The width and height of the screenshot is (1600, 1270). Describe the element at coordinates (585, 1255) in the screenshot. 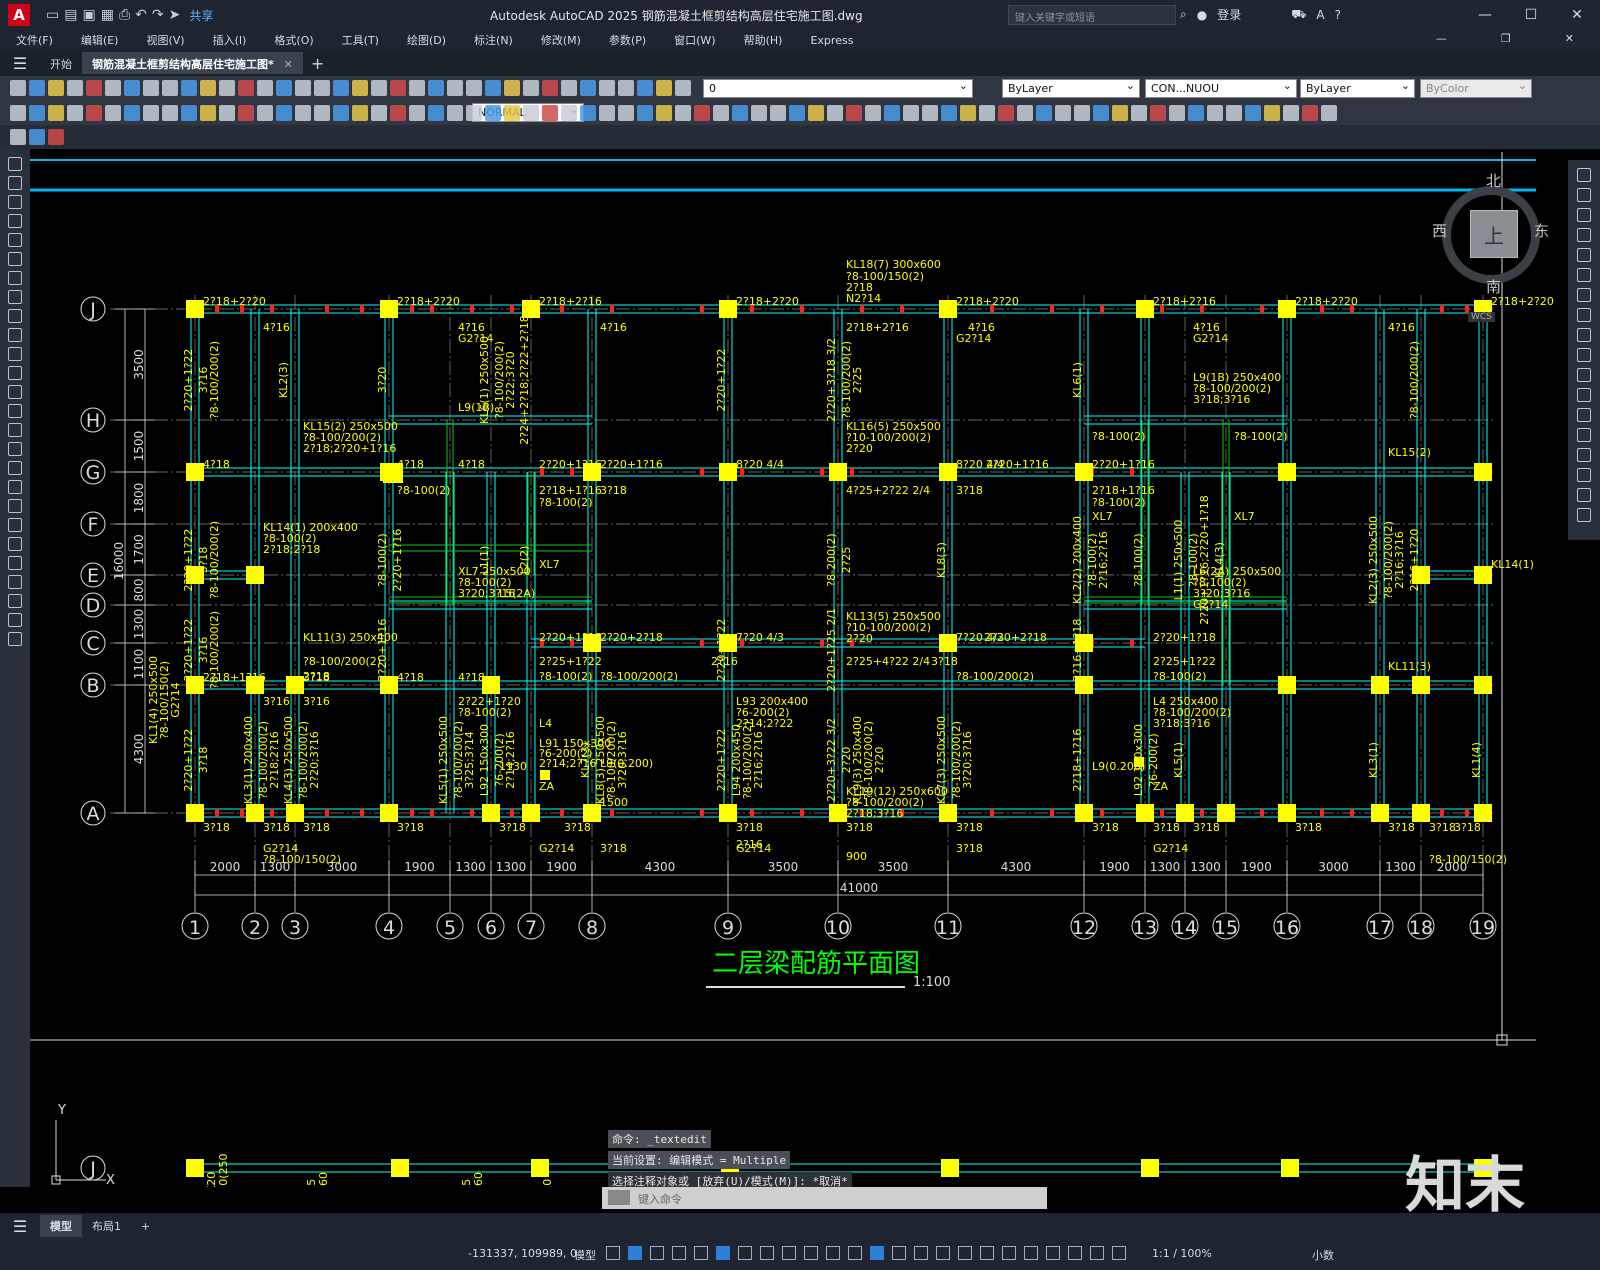

I see `model-space-toggle: 模型` at that location.